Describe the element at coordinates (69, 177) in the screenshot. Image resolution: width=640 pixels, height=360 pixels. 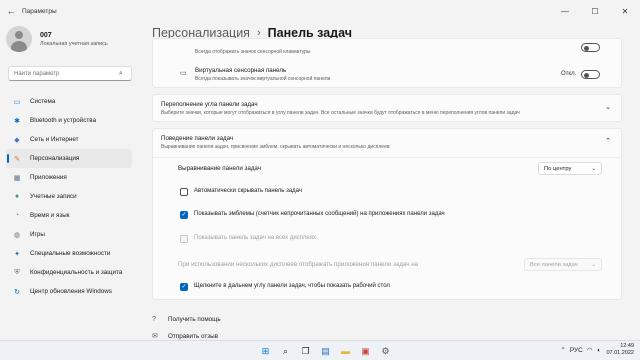
I see `sidebar-item: ▦ Приложения` at that location.